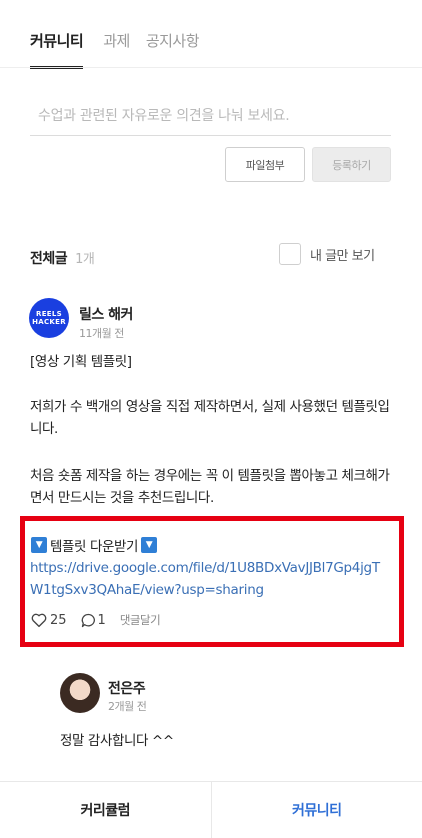 This screenshot has height=838, width=422. I want to click on attach-file-button: 파일첨부, so click(265, 164).